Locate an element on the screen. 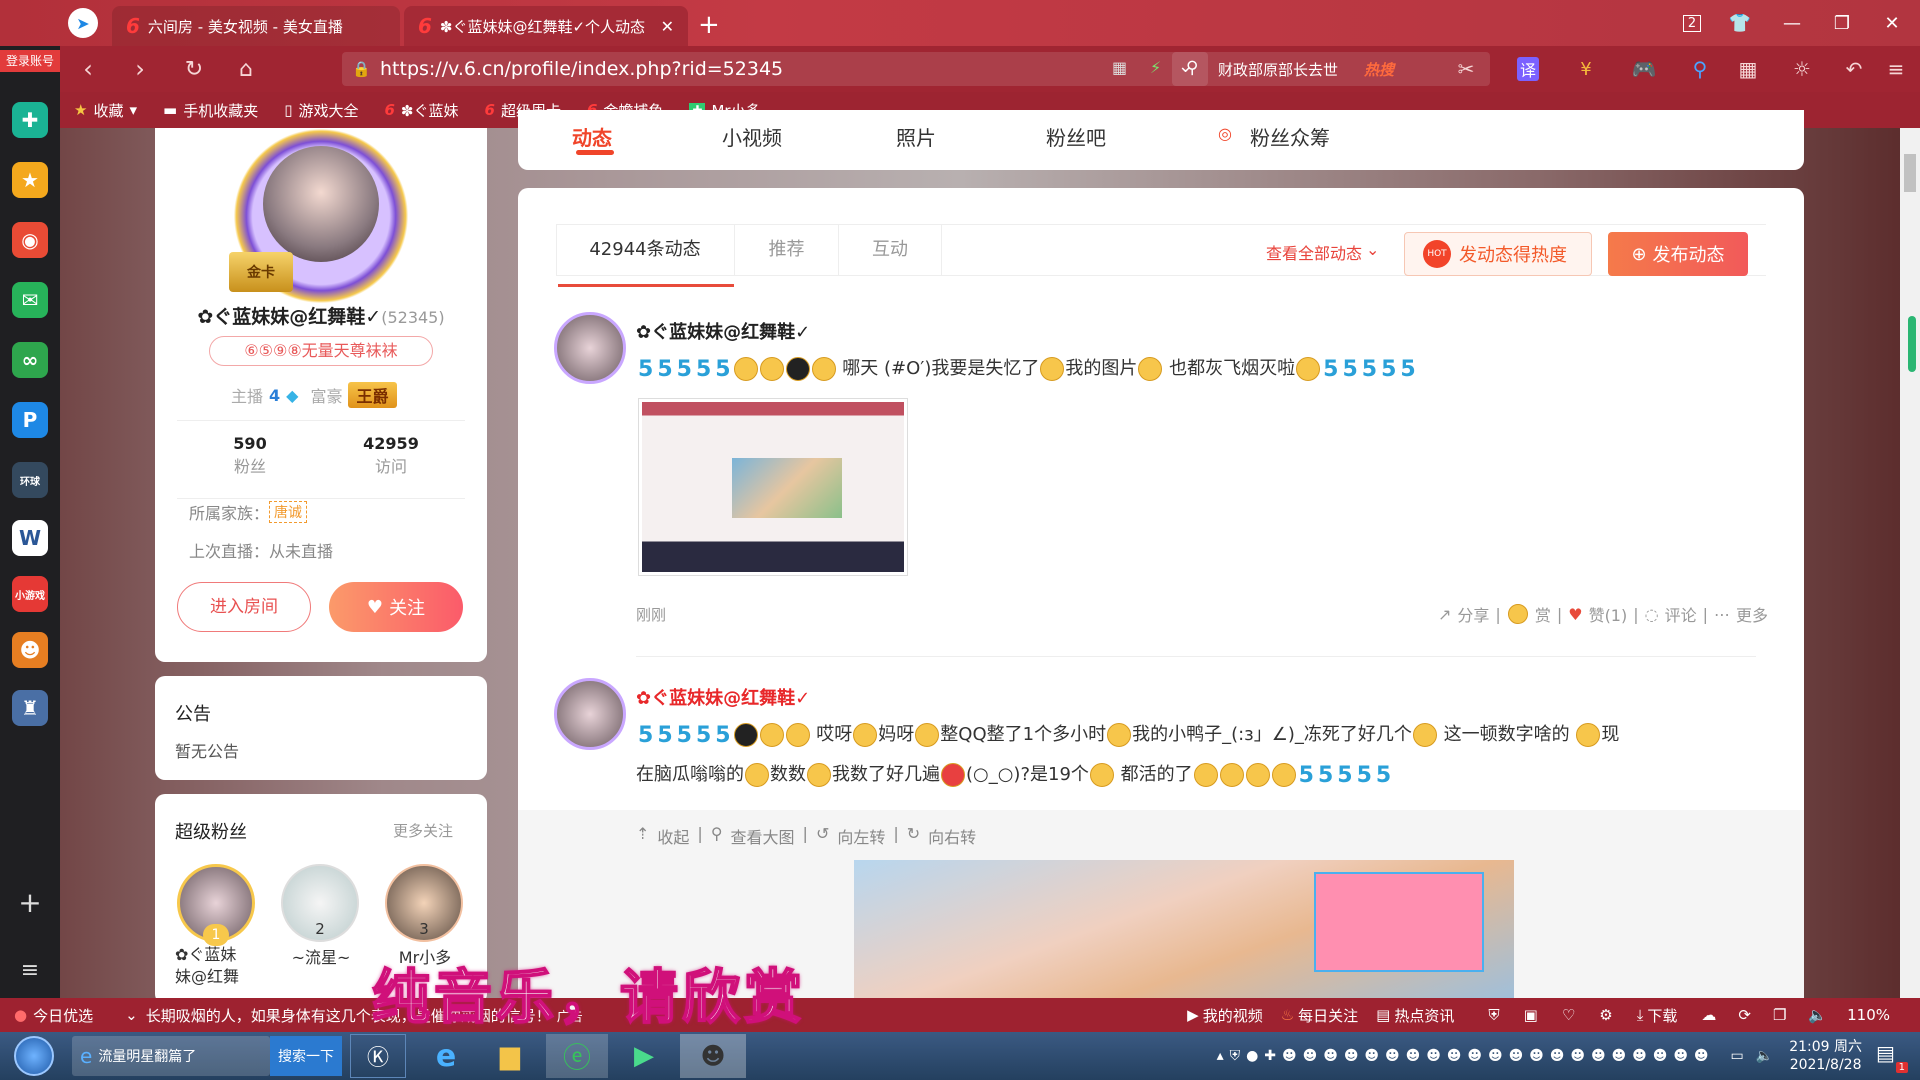 This screenshot has width=1920, height=1080. minimize-icon: — is located at coordinates (1792, 23).